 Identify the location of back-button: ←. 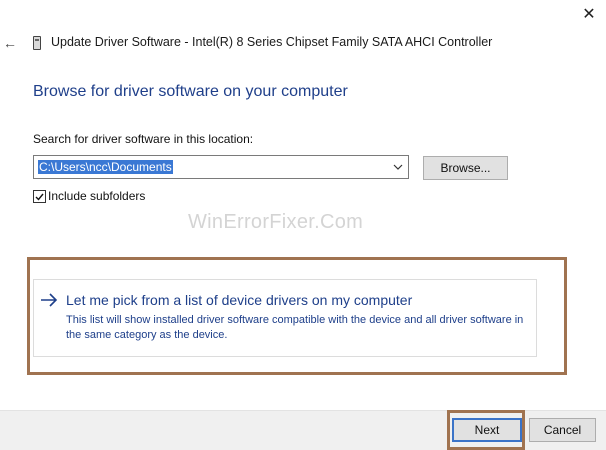
(10, 43).